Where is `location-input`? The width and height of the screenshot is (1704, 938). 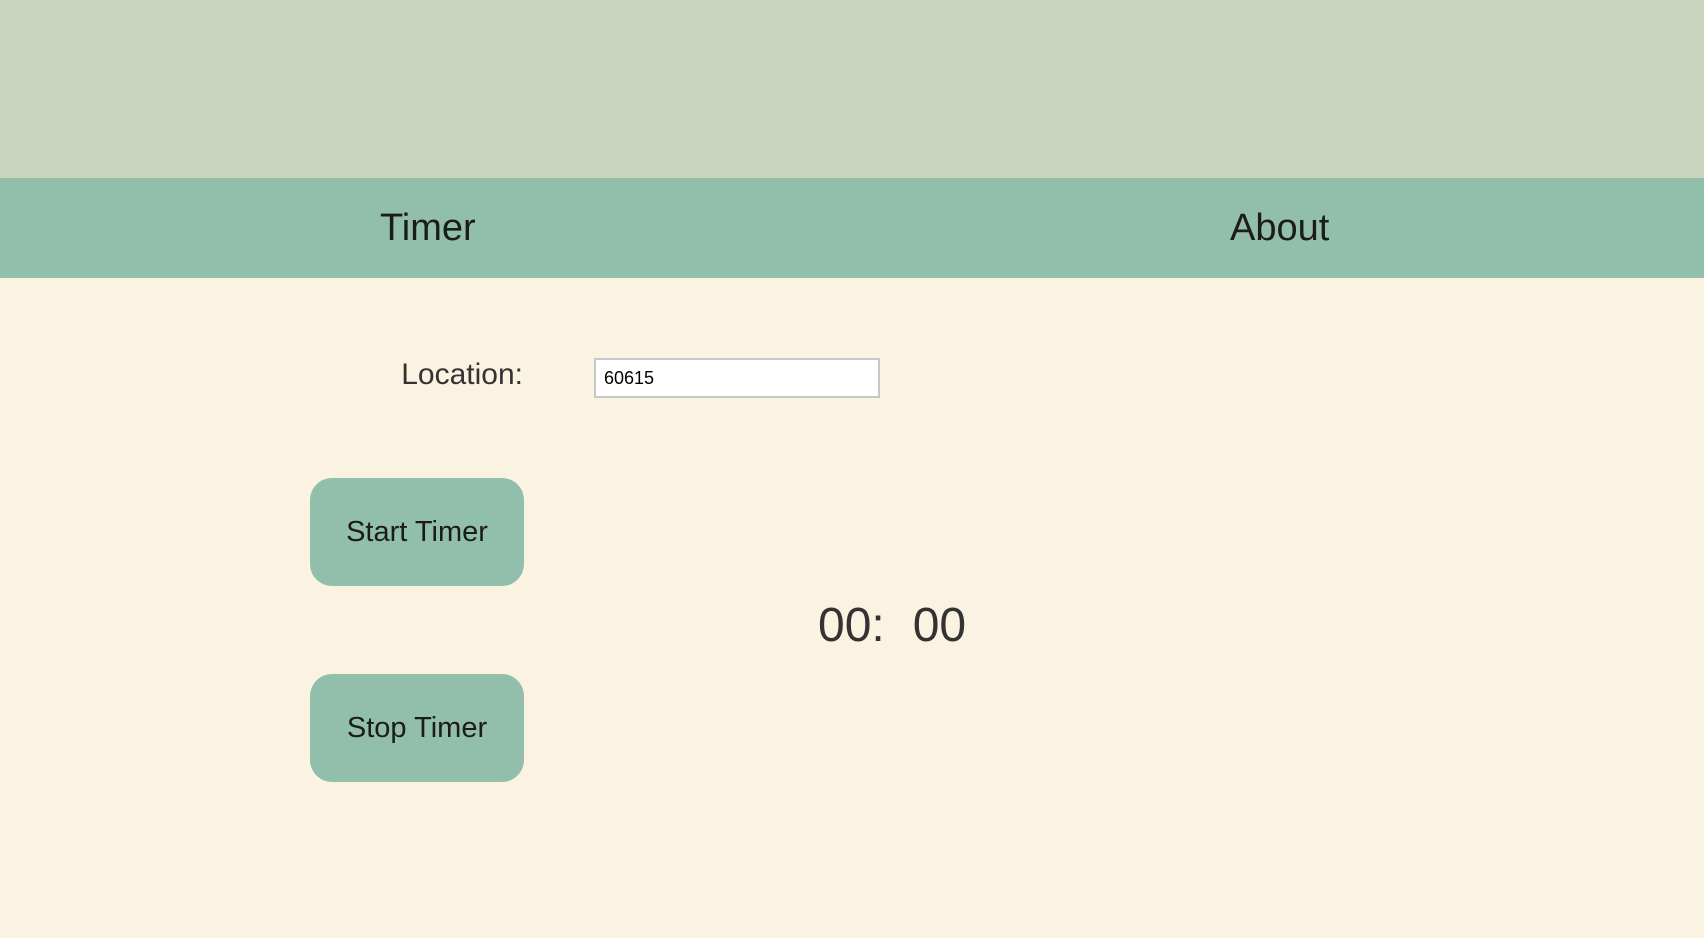 location-input is located at coordinates (737, 378).